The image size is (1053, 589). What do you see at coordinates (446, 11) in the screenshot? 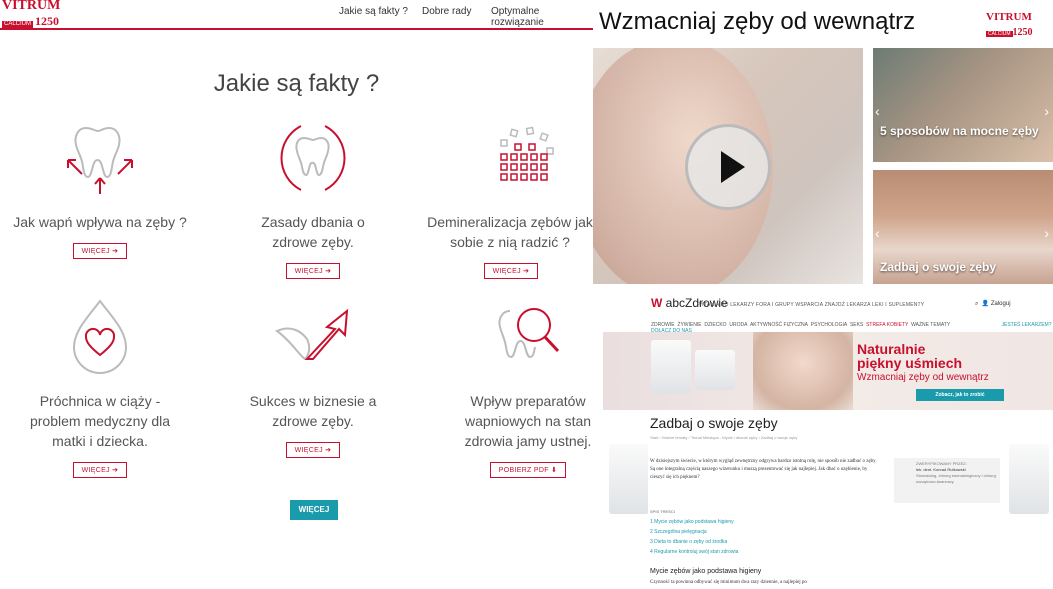
I see `nav-advice: Dobre rady` at bounding box center [446, 11].